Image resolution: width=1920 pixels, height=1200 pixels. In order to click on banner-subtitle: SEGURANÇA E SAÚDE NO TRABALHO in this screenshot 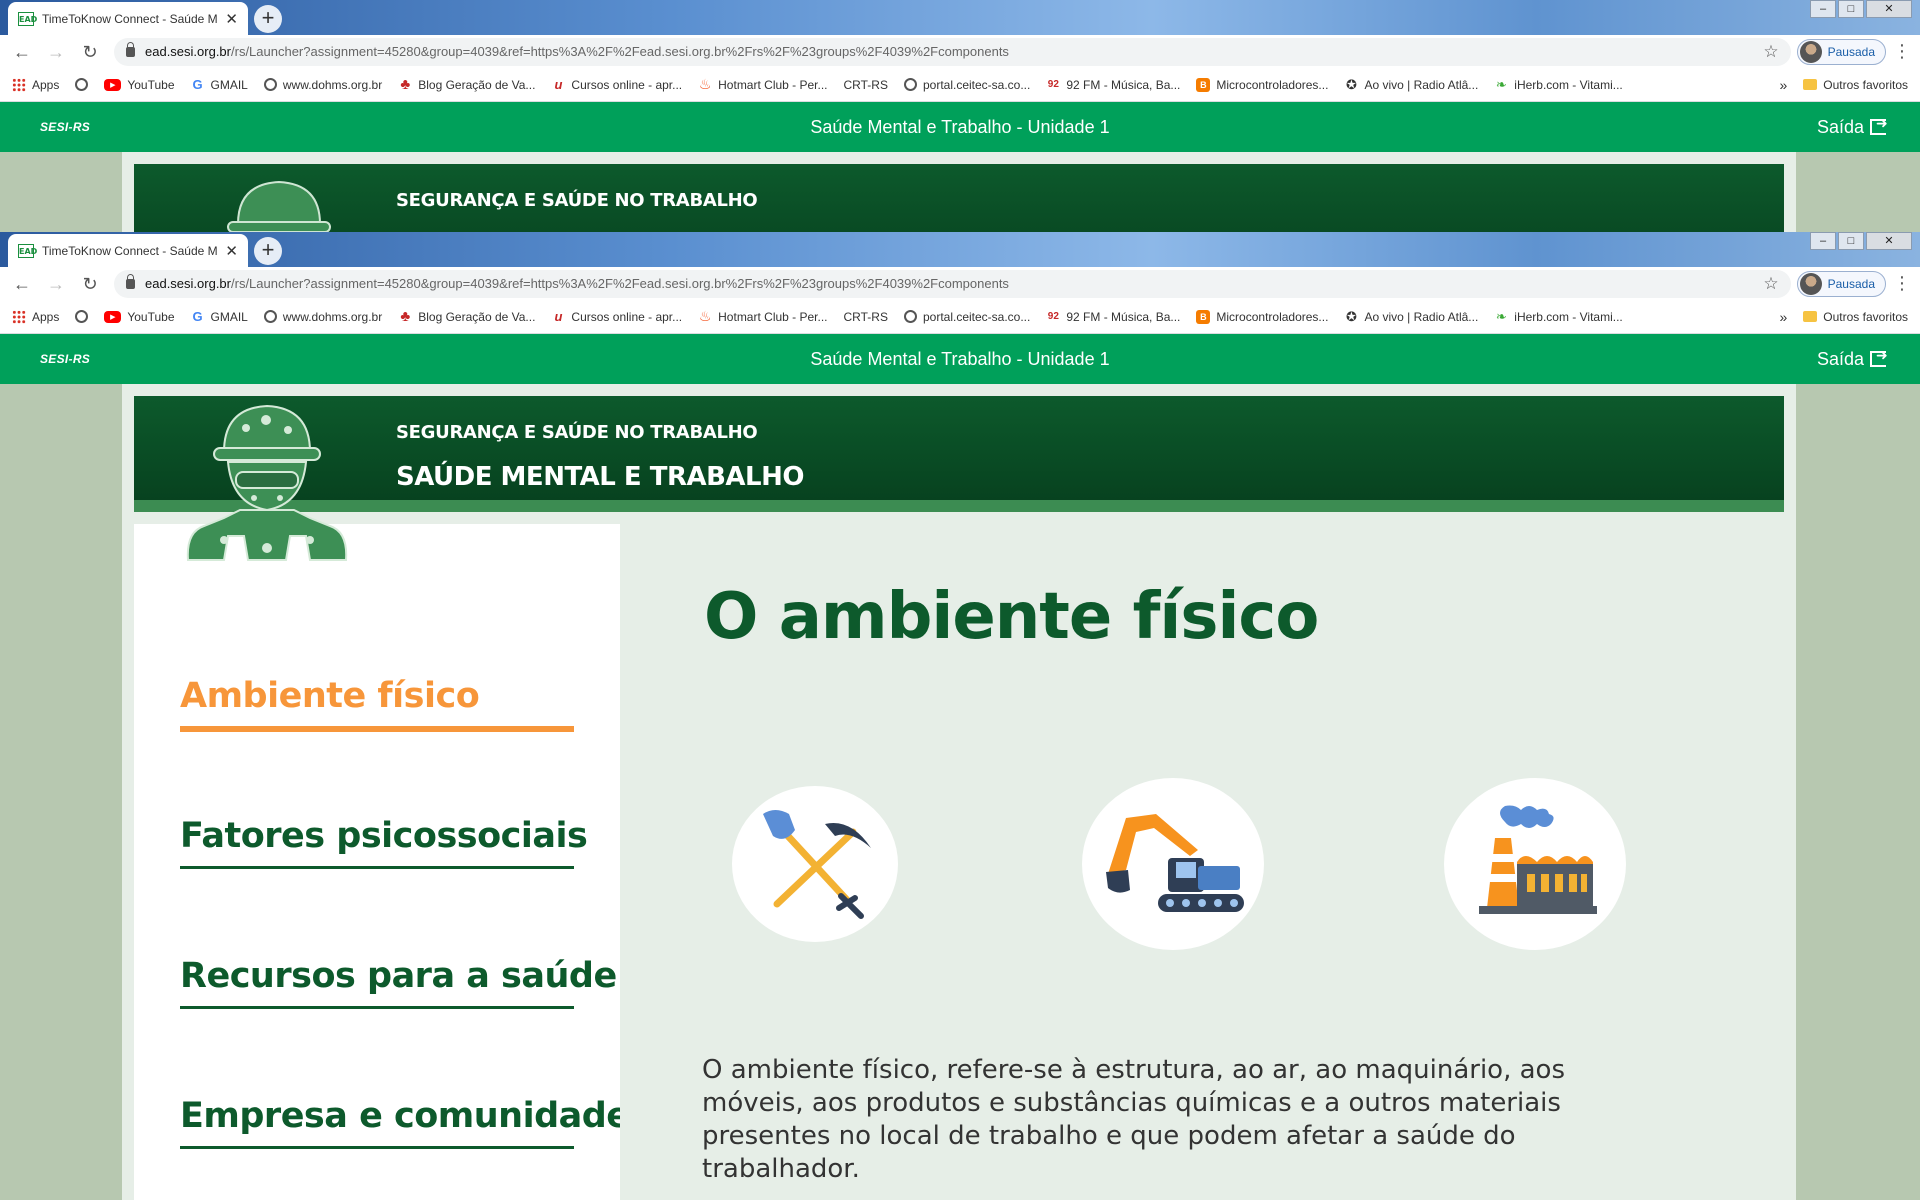, I will do `click(577, 200)`.